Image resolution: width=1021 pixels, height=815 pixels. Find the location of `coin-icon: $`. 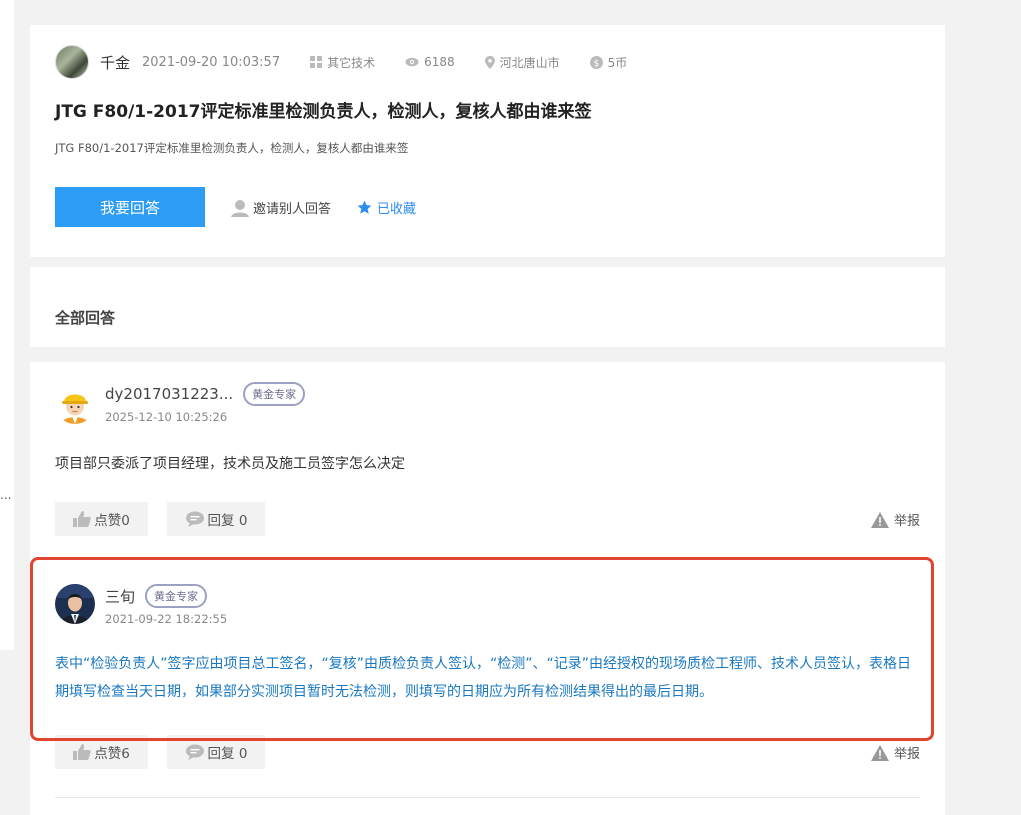

coin-icon: $ is located at coordinates (596, 62).